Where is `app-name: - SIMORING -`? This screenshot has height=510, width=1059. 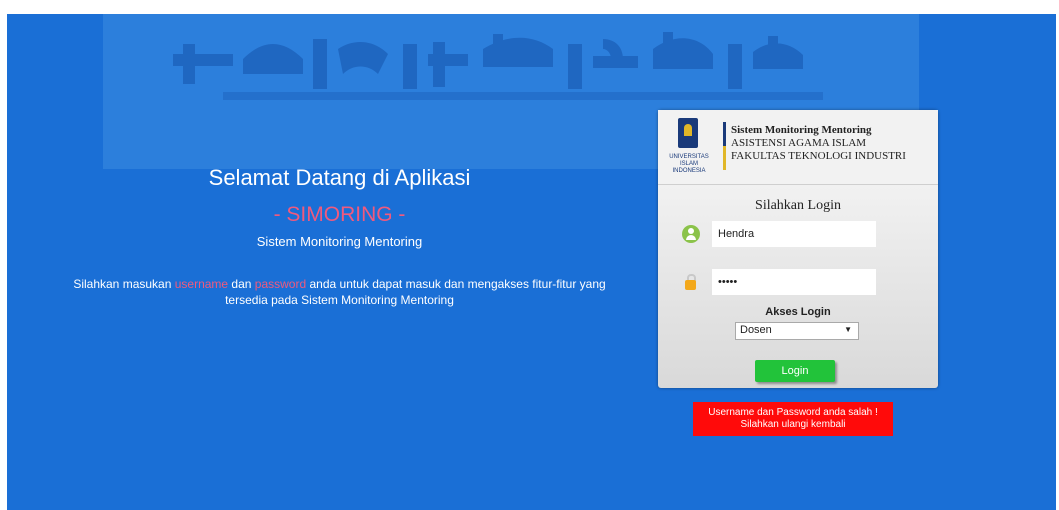 app-name: - SIMORING - is located at coordinates (339, 214).